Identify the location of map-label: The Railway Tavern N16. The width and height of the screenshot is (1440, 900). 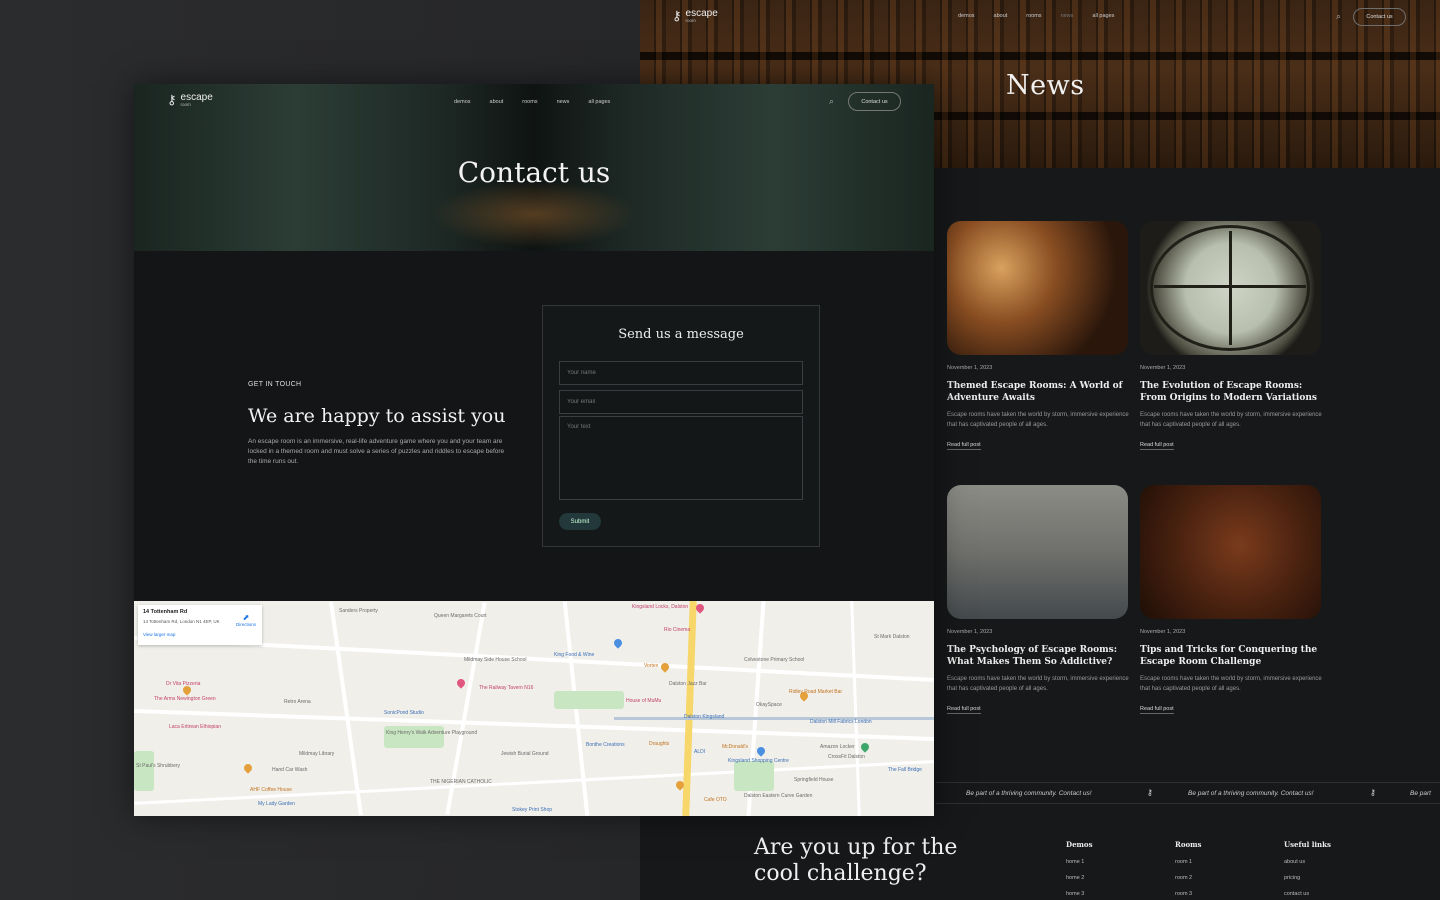
(506, 688).